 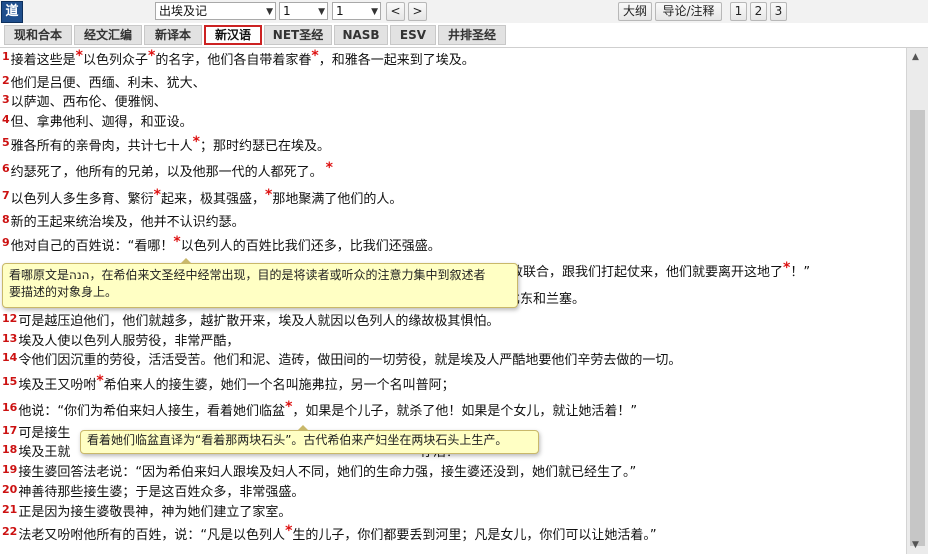 I want to click on verse-6: 6约瑟死了，他所有的兄弟，以及他那一代的人都死了。 *, so click(x=167, y=170).